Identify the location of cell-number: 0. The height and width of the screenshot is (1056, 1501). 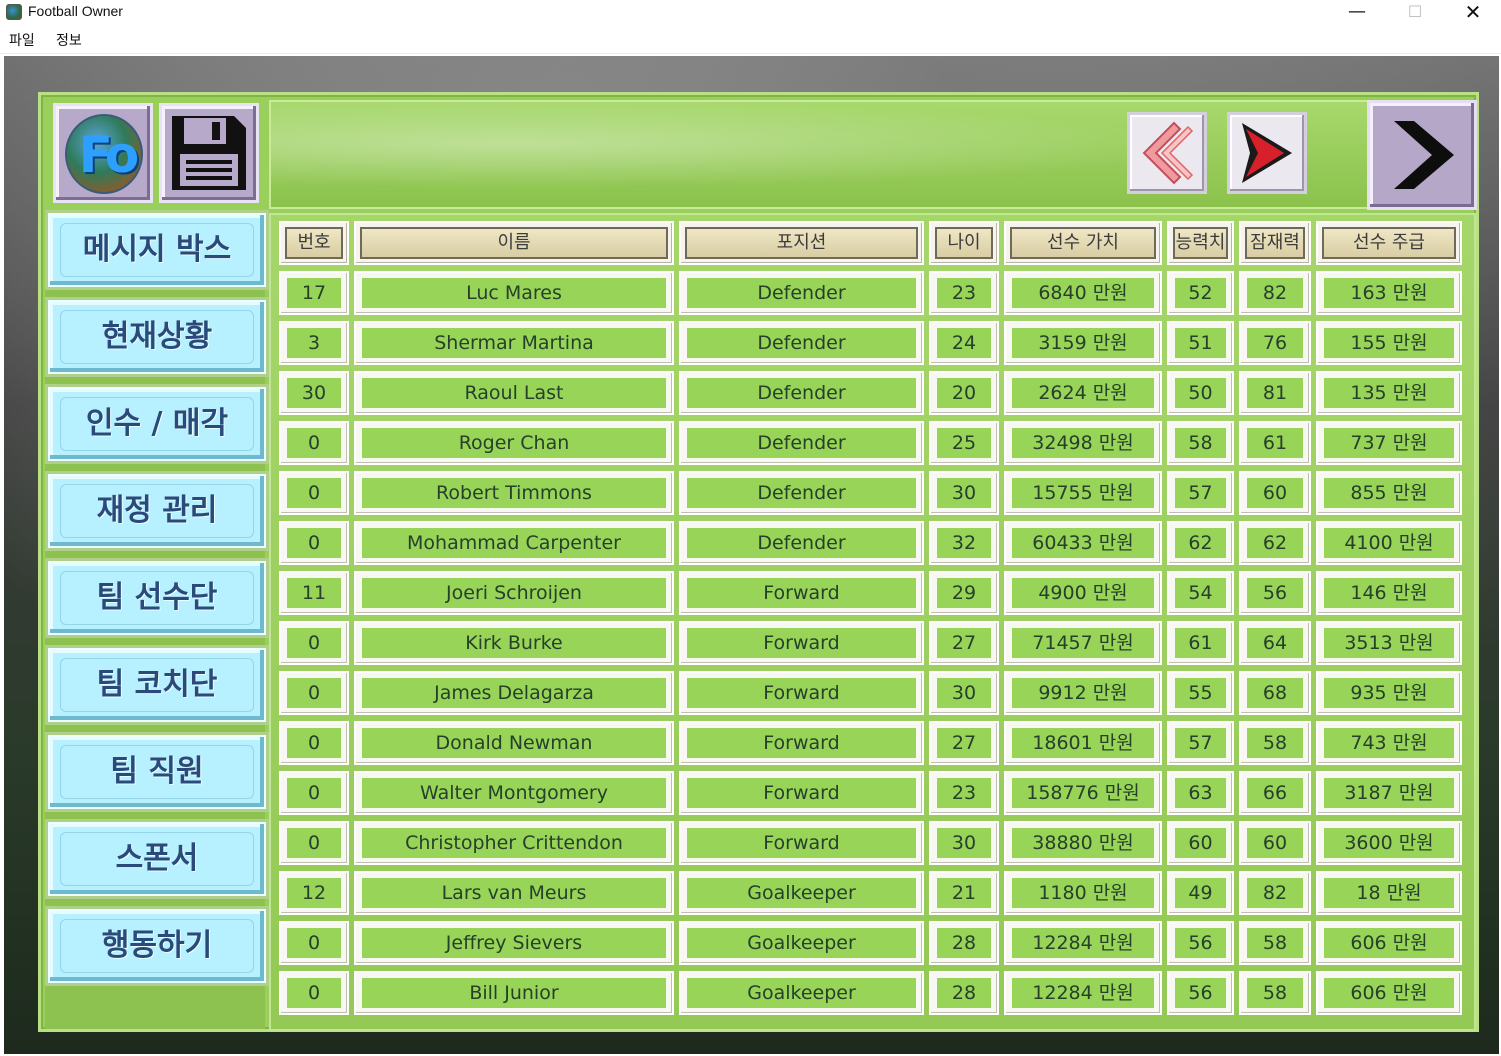
(314, 543).